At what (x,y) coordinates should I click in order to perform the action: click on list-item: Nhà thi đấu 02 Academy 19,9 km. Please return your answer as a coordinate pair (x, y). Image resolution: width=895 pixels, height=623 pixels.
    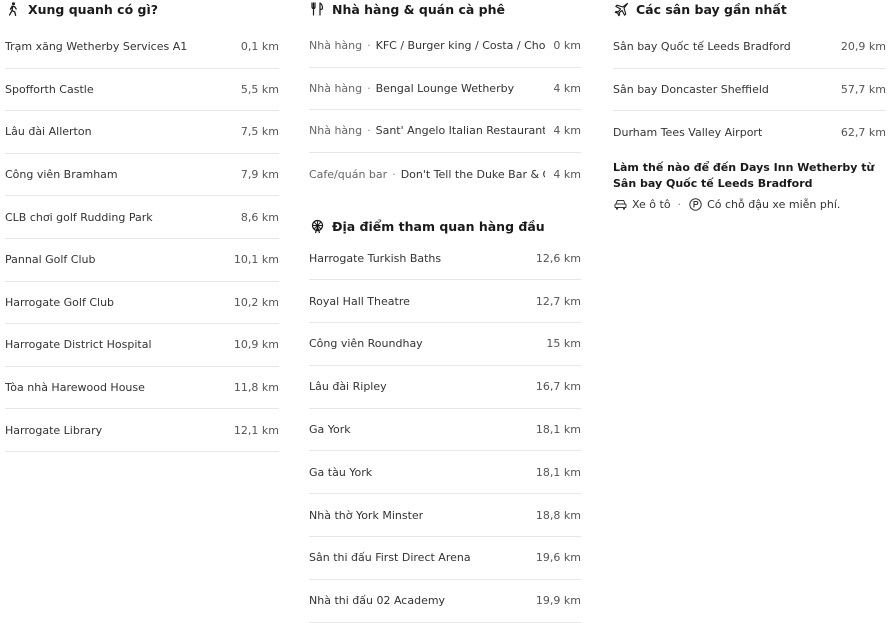
    Looking at the image, I should click on (445, 601).